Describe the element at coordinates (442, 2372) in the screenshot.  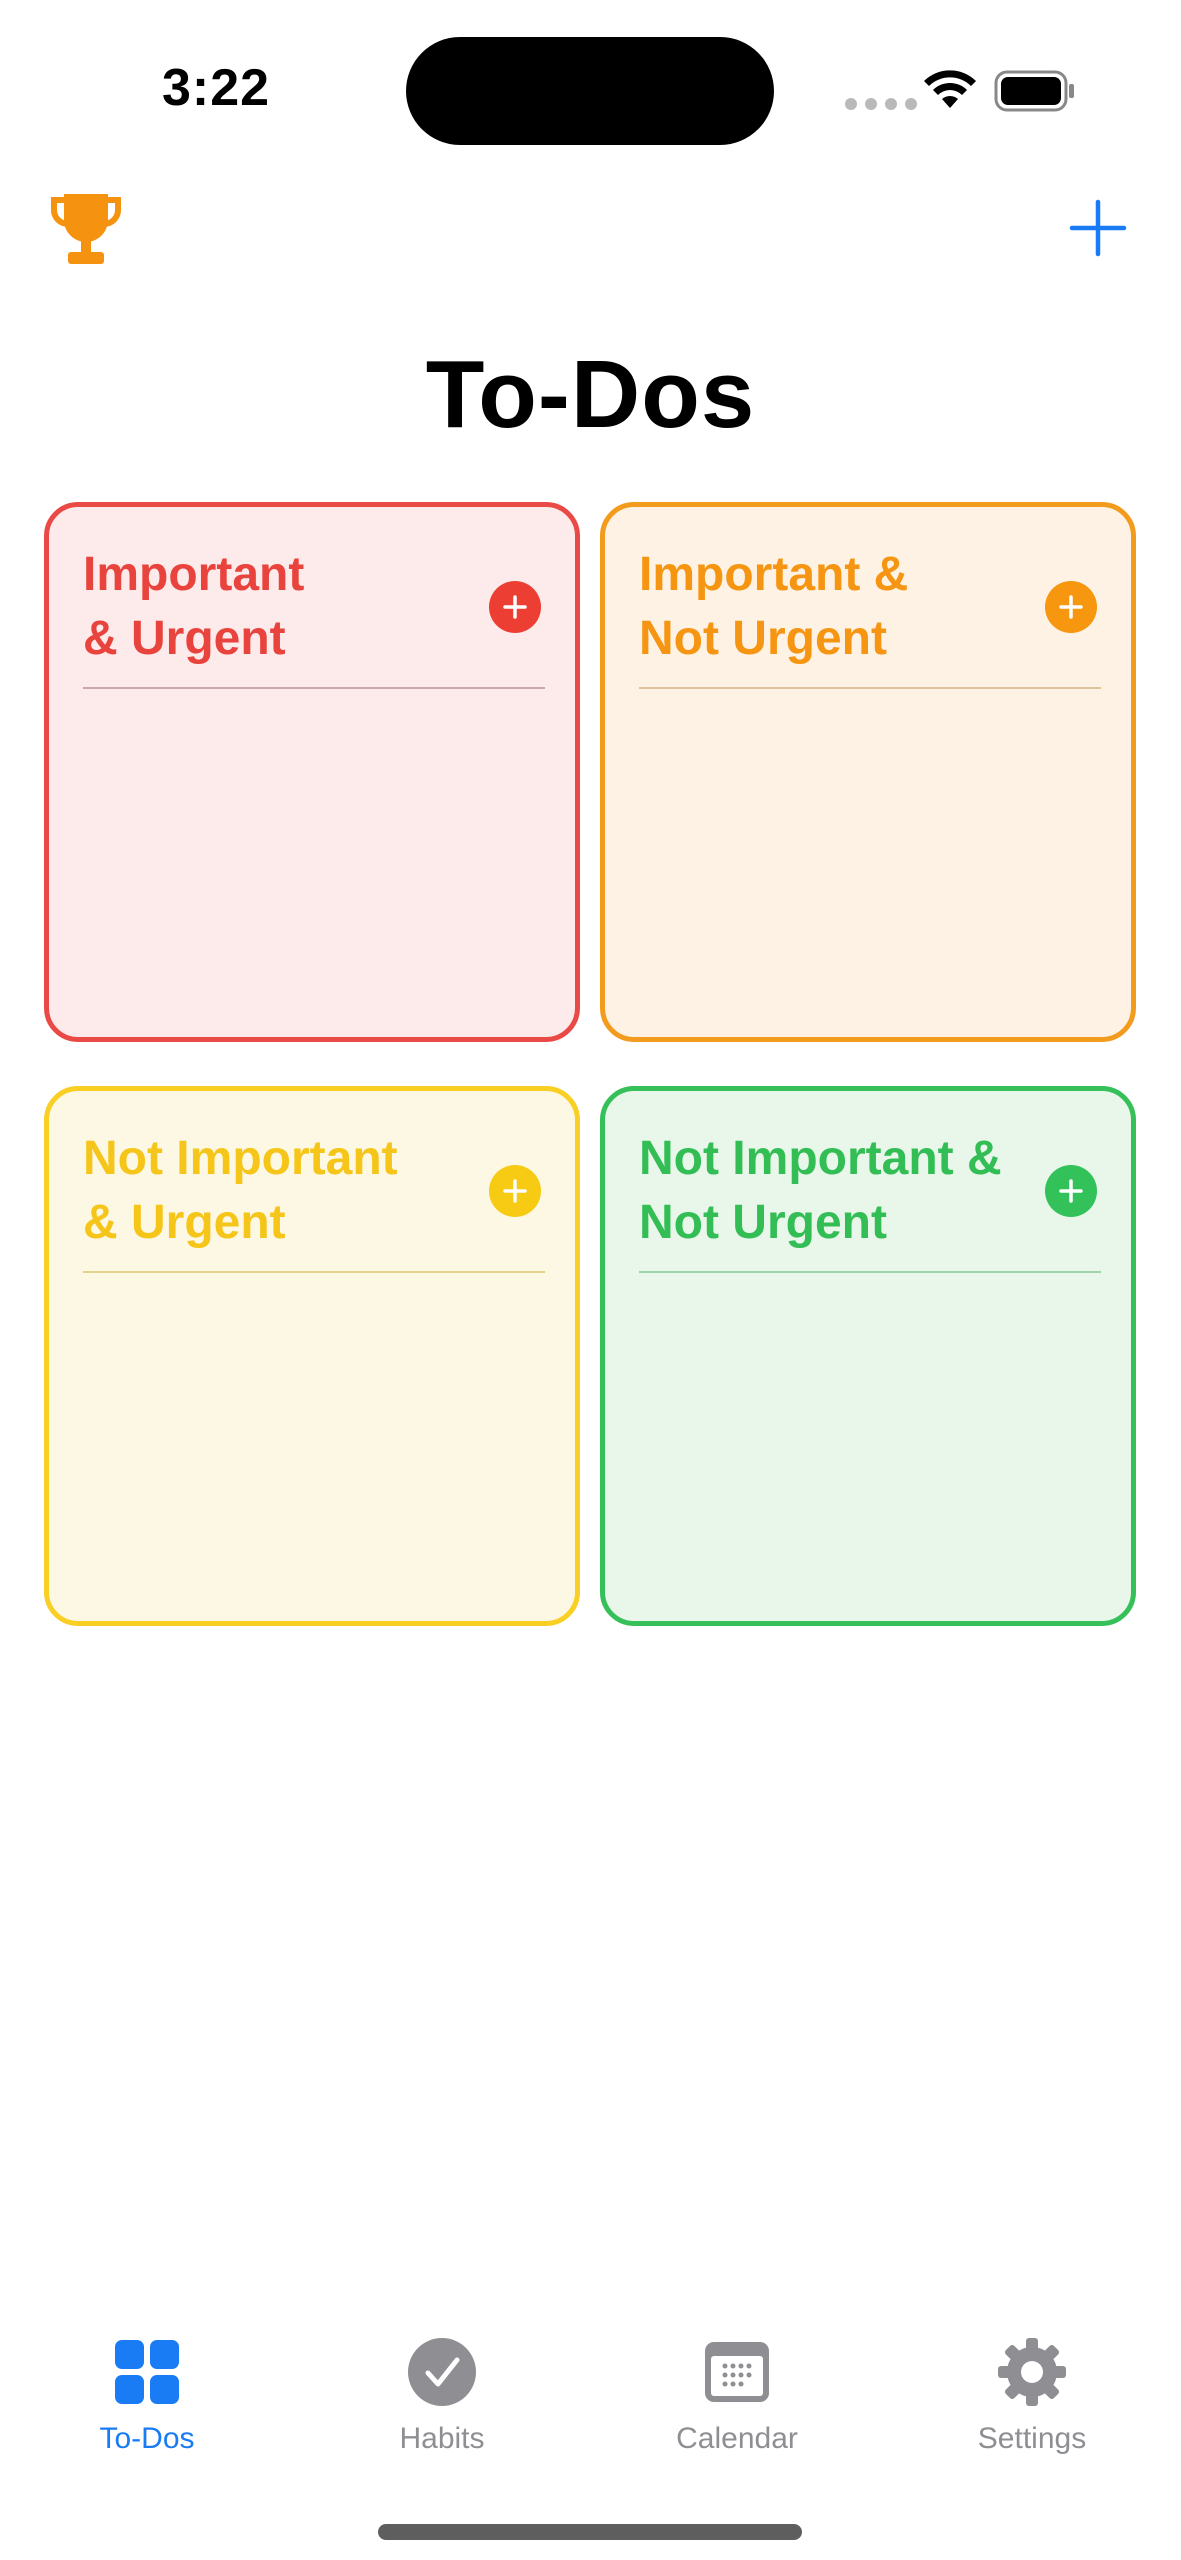
I see `checkmark-circle-icon` at that location.